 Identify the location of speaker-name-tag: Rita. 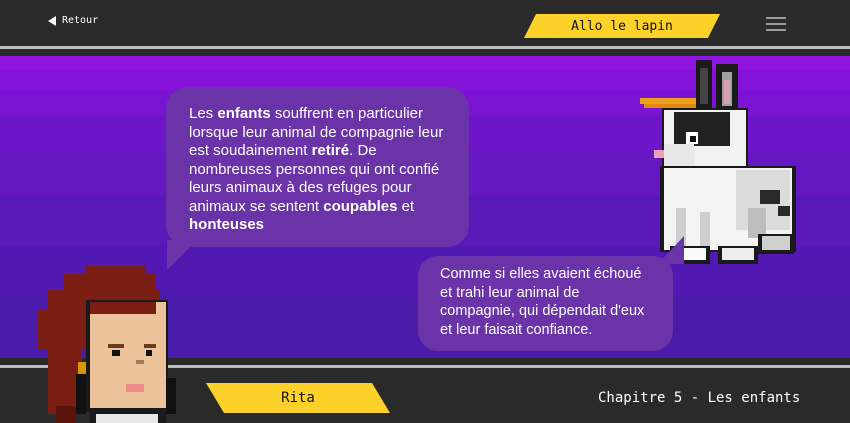
(298, 398).